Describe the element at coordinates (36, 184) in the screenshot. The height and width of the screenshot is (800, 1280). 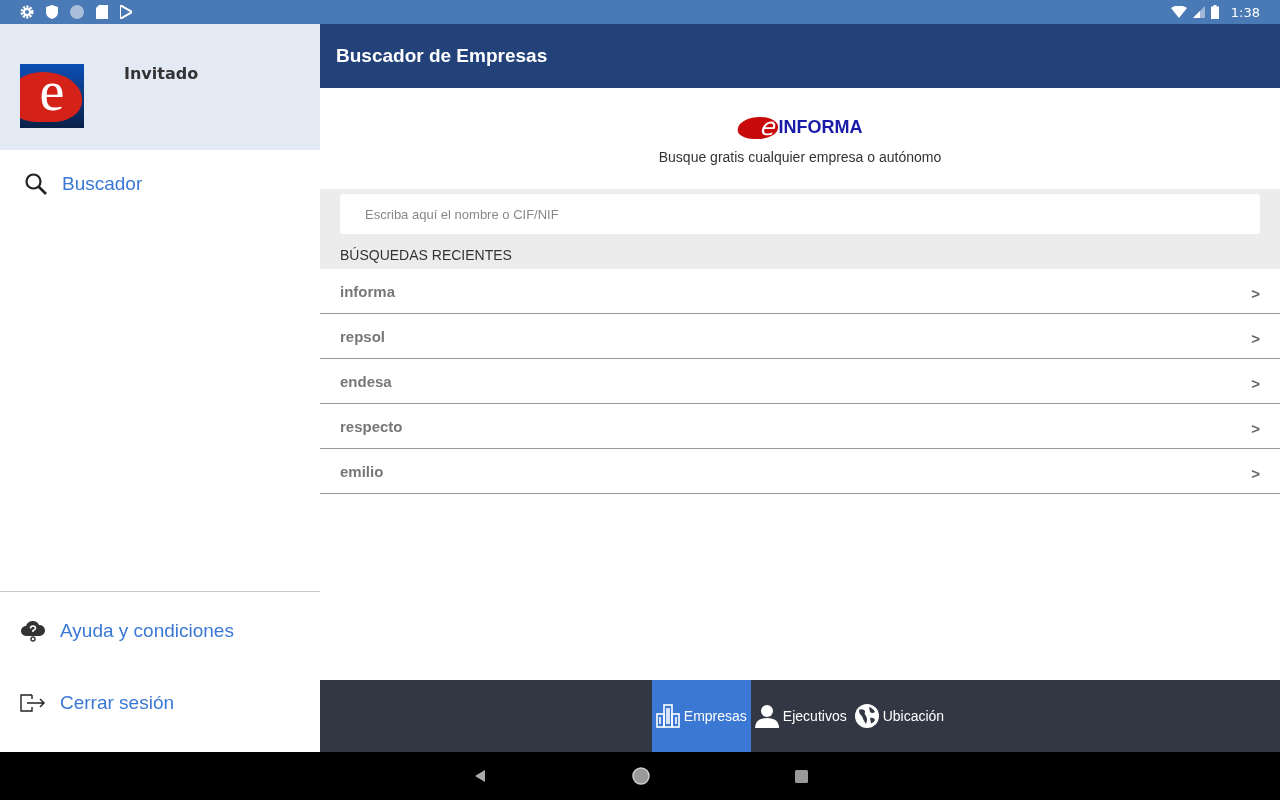
I see `search-icon` at that location.